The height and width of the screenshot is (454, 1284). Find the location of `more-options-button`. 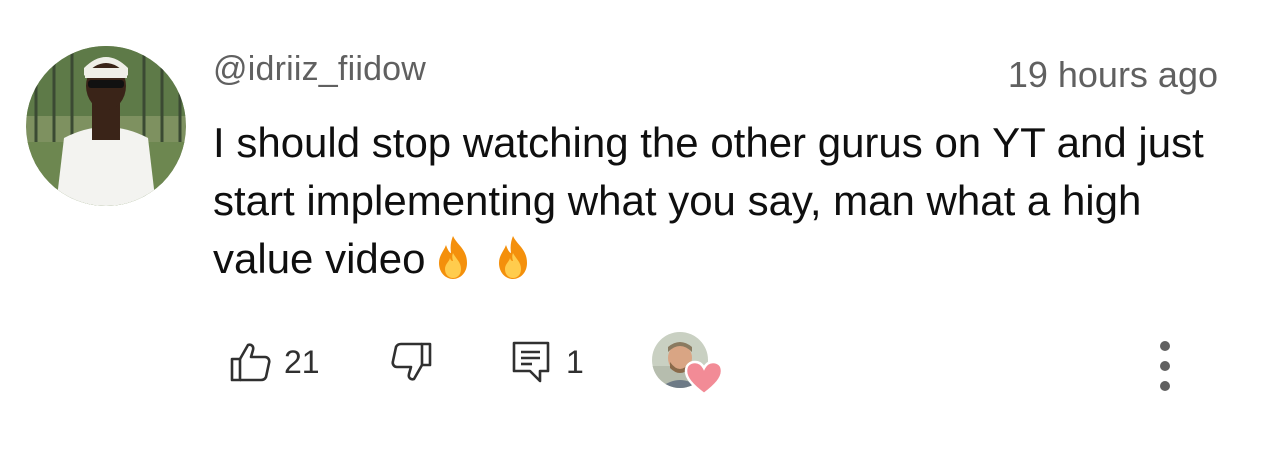

more-options-button is located at coordinates (1165, 366).